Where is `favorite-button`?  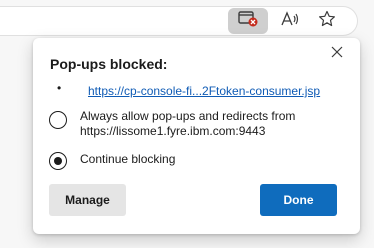
favorite-button is located at coordinates (327, 21).